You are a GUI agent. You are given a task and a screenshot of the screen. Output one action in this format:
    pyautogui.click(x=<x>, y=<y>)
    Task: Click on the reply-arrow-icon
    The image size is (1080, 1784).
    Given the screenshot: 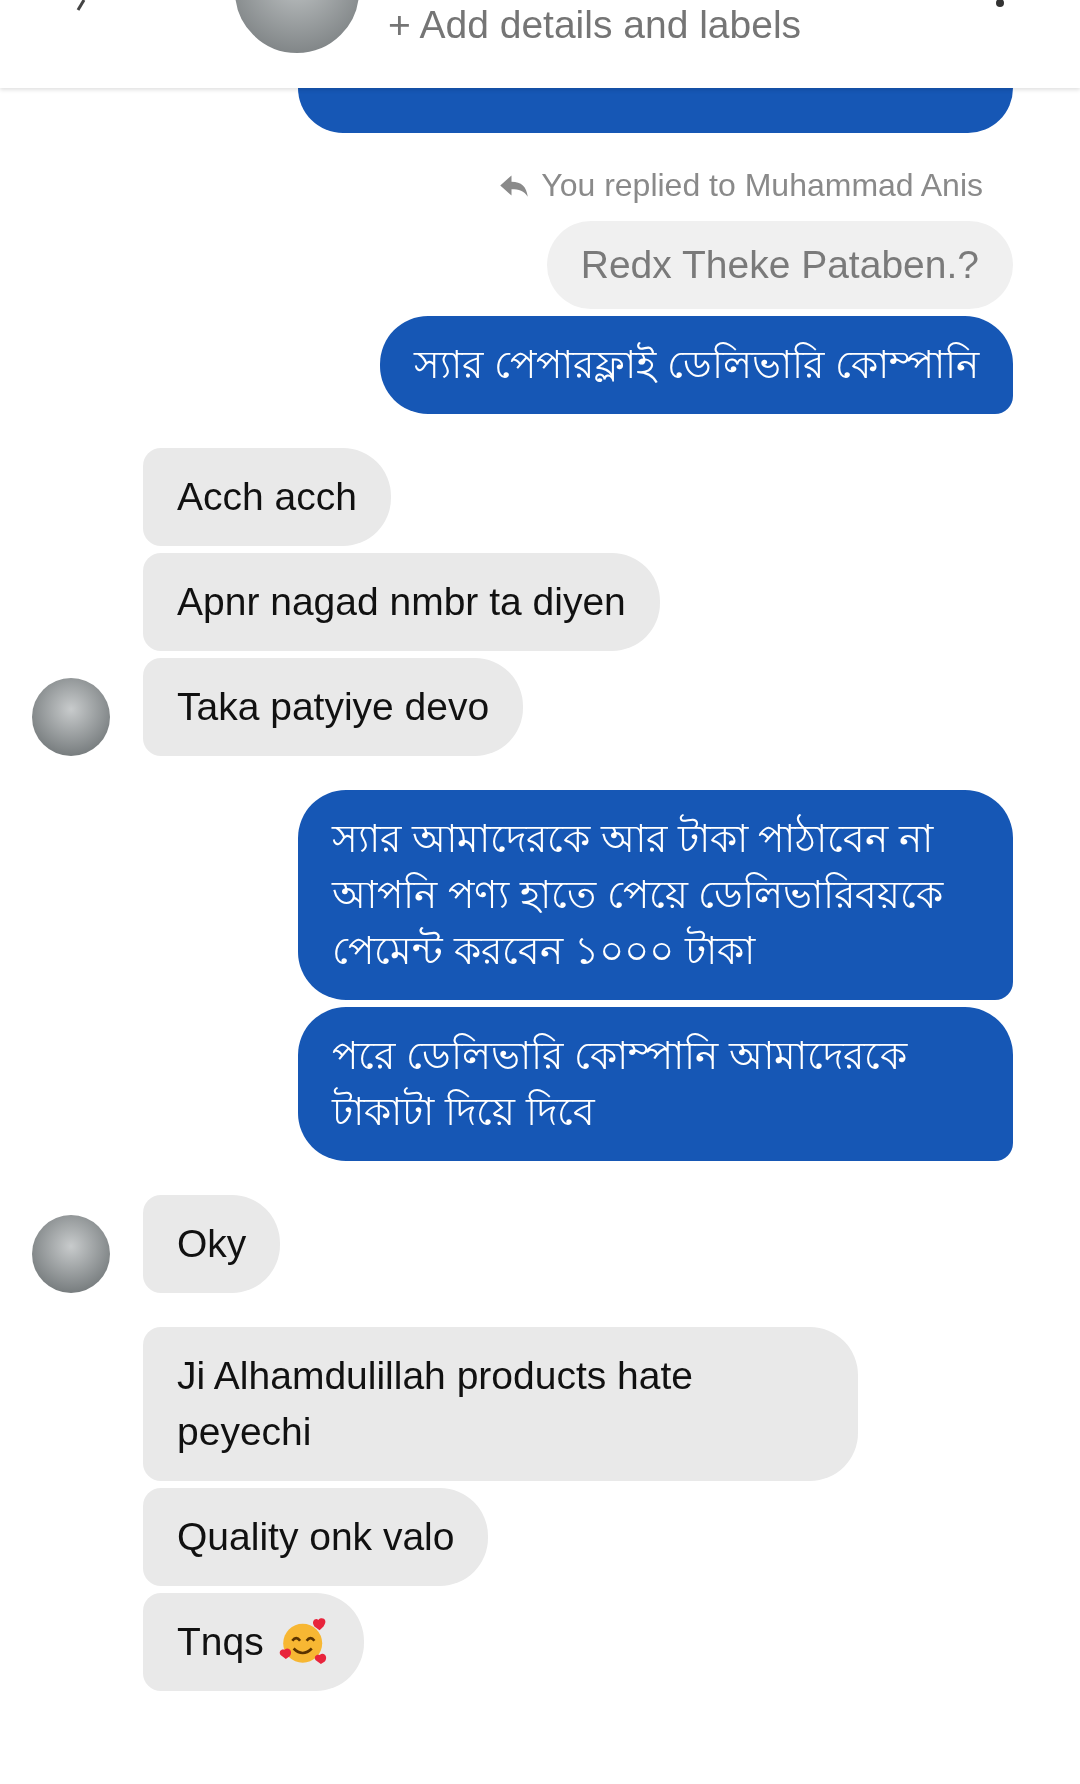 What is the action you would take?
    pyautogui.click(x=514, y=185)
    